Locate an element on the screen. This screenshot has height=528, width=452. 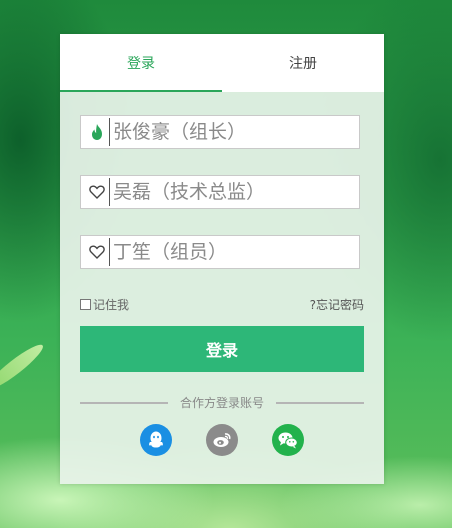
options-row: 记住我 ?忘记密码 is located at coordinates (222, 304).